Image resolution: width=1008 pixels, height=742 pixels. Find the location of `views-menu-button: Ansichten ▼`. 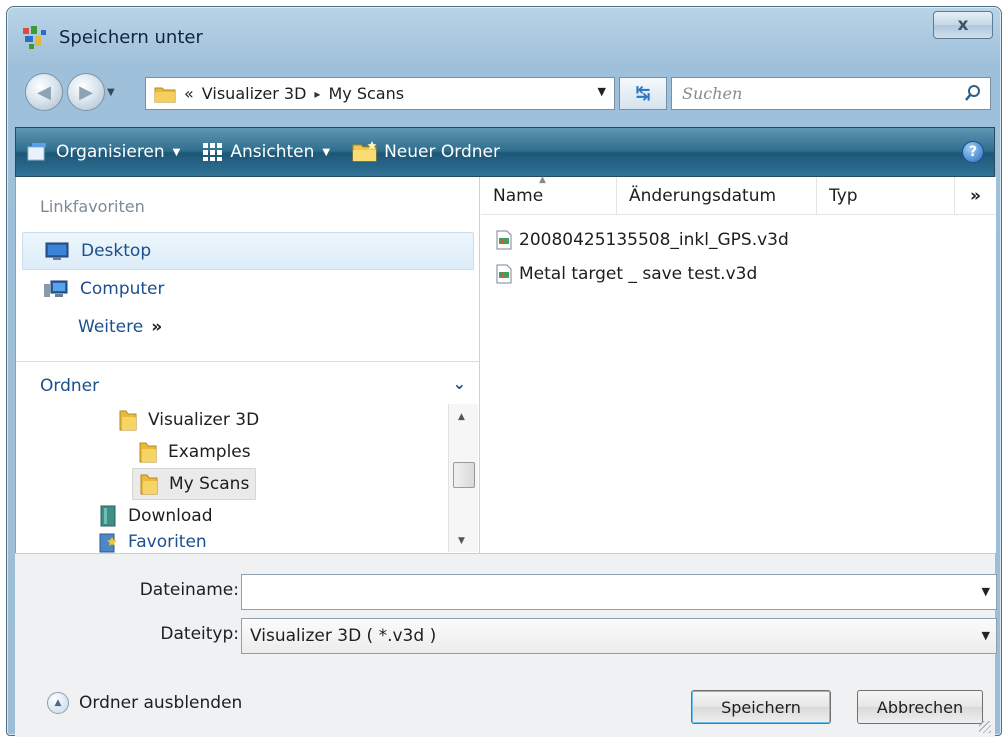

views-menu-button: Ansichten ▼ is located at coordinates (266, 152).